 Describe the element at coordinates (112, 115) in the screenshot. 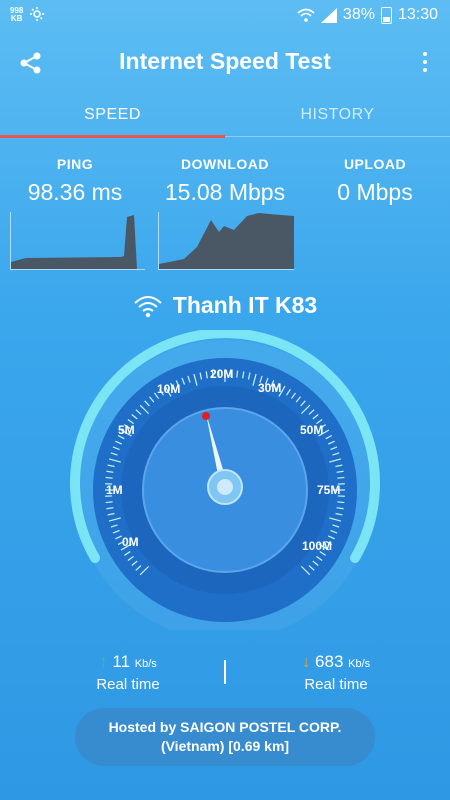

I see `tab-speed: SPEED` at that location.